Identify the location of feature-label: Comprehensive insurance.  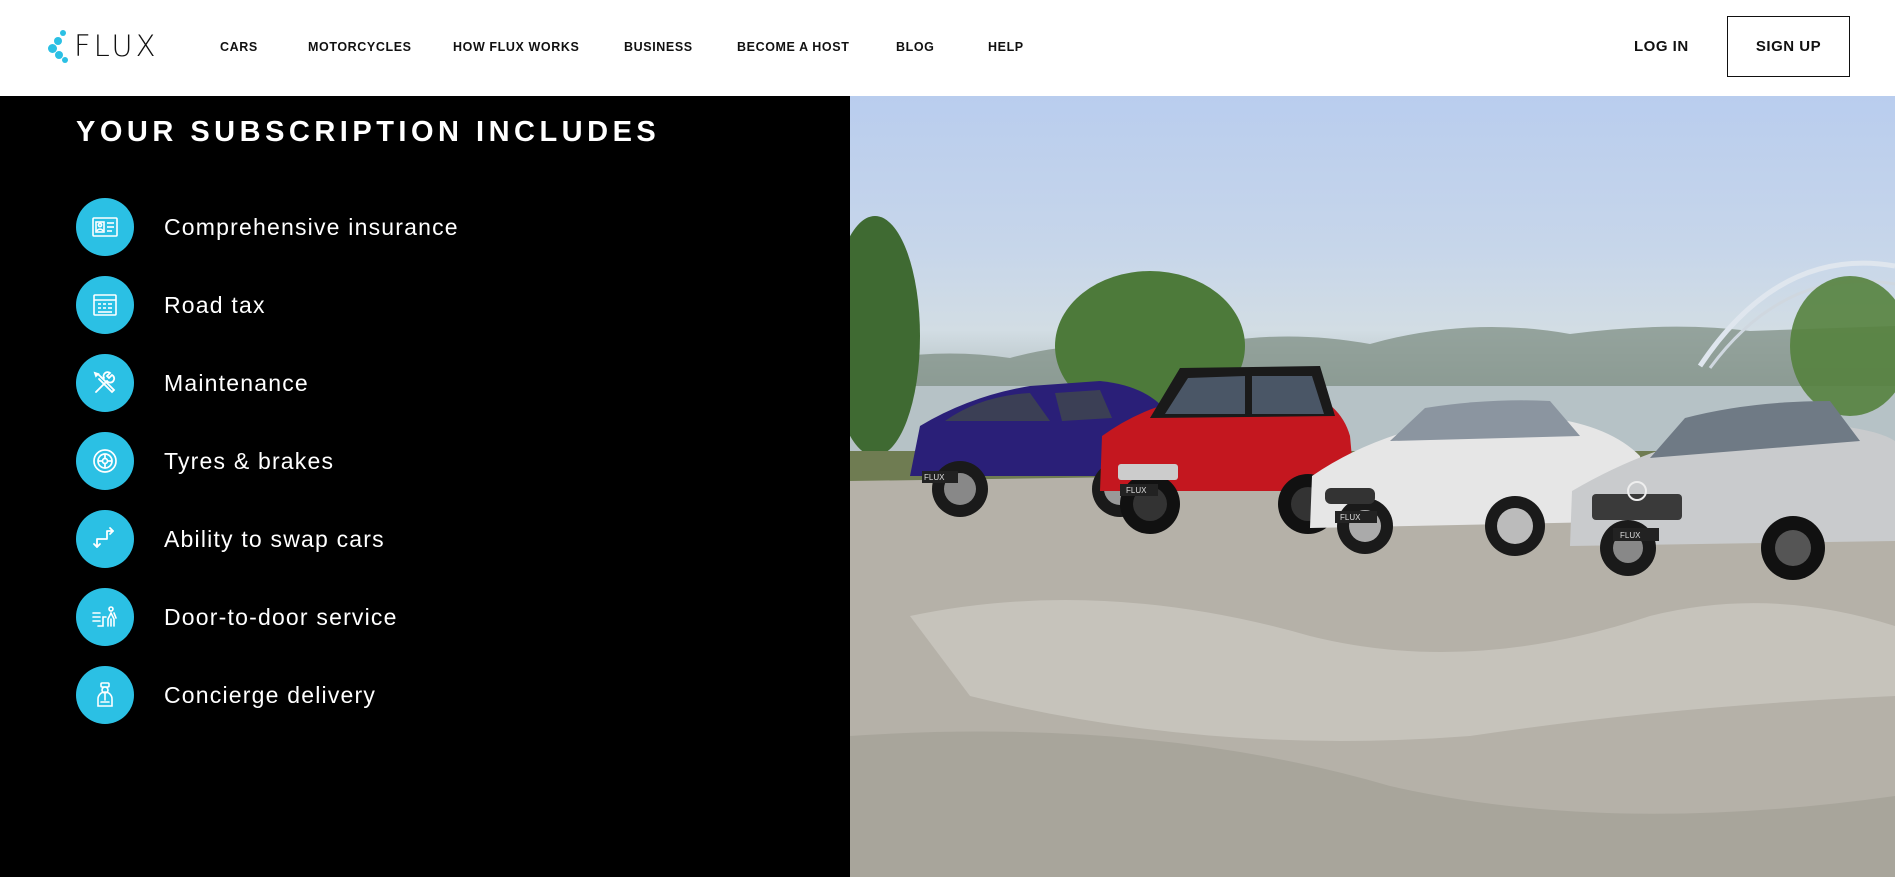
(311, 226).